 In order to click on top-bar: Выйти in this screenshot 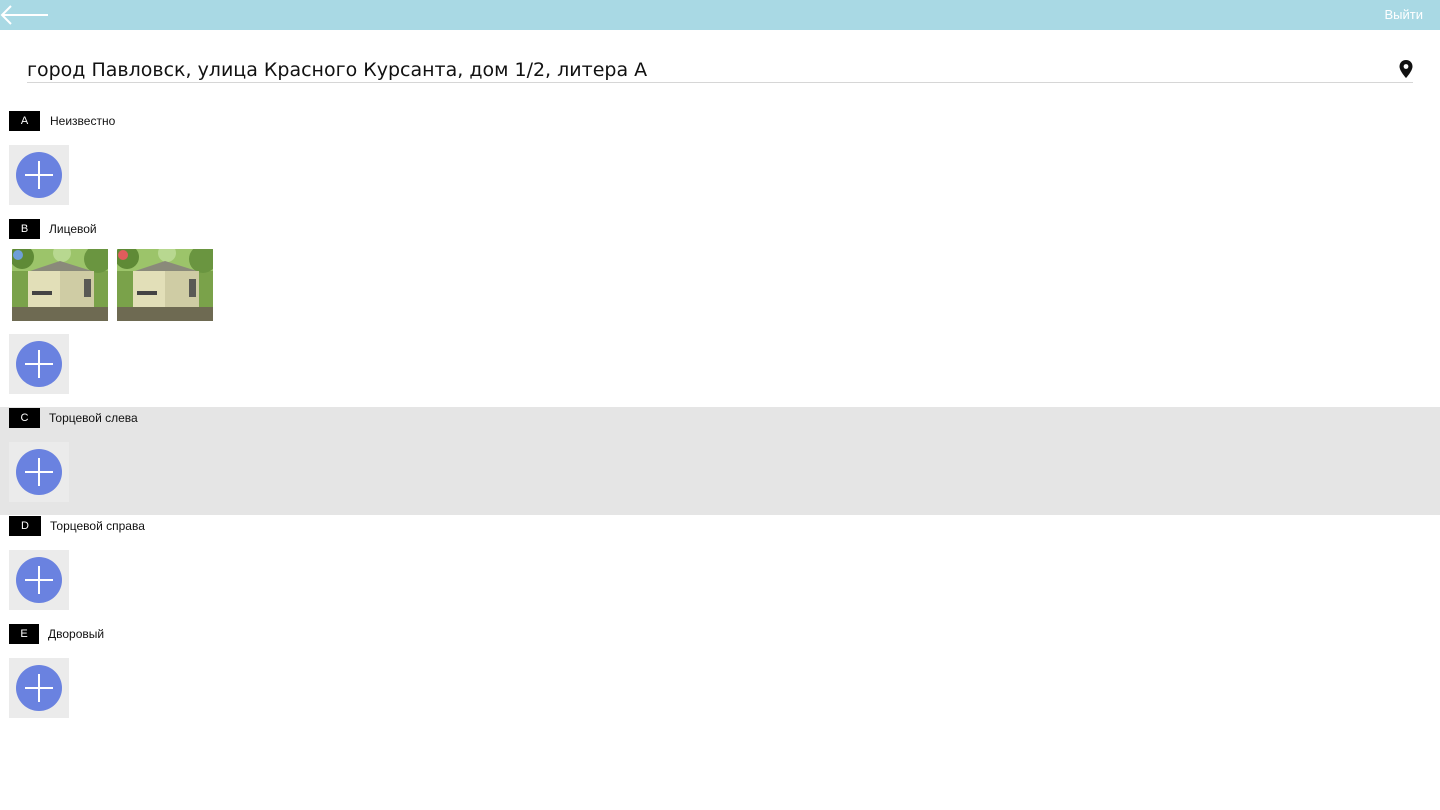, I will do `click(720, 15)`.